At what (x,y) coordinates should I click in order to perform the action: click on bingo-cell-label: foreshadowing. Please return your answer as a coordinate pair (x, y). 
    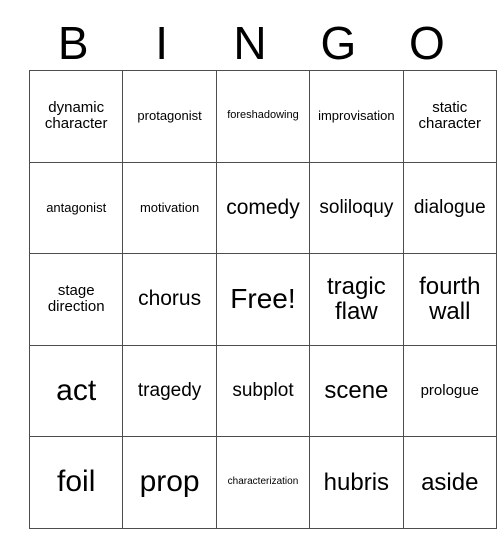
    Looking at the image, I should click on (263, 115).